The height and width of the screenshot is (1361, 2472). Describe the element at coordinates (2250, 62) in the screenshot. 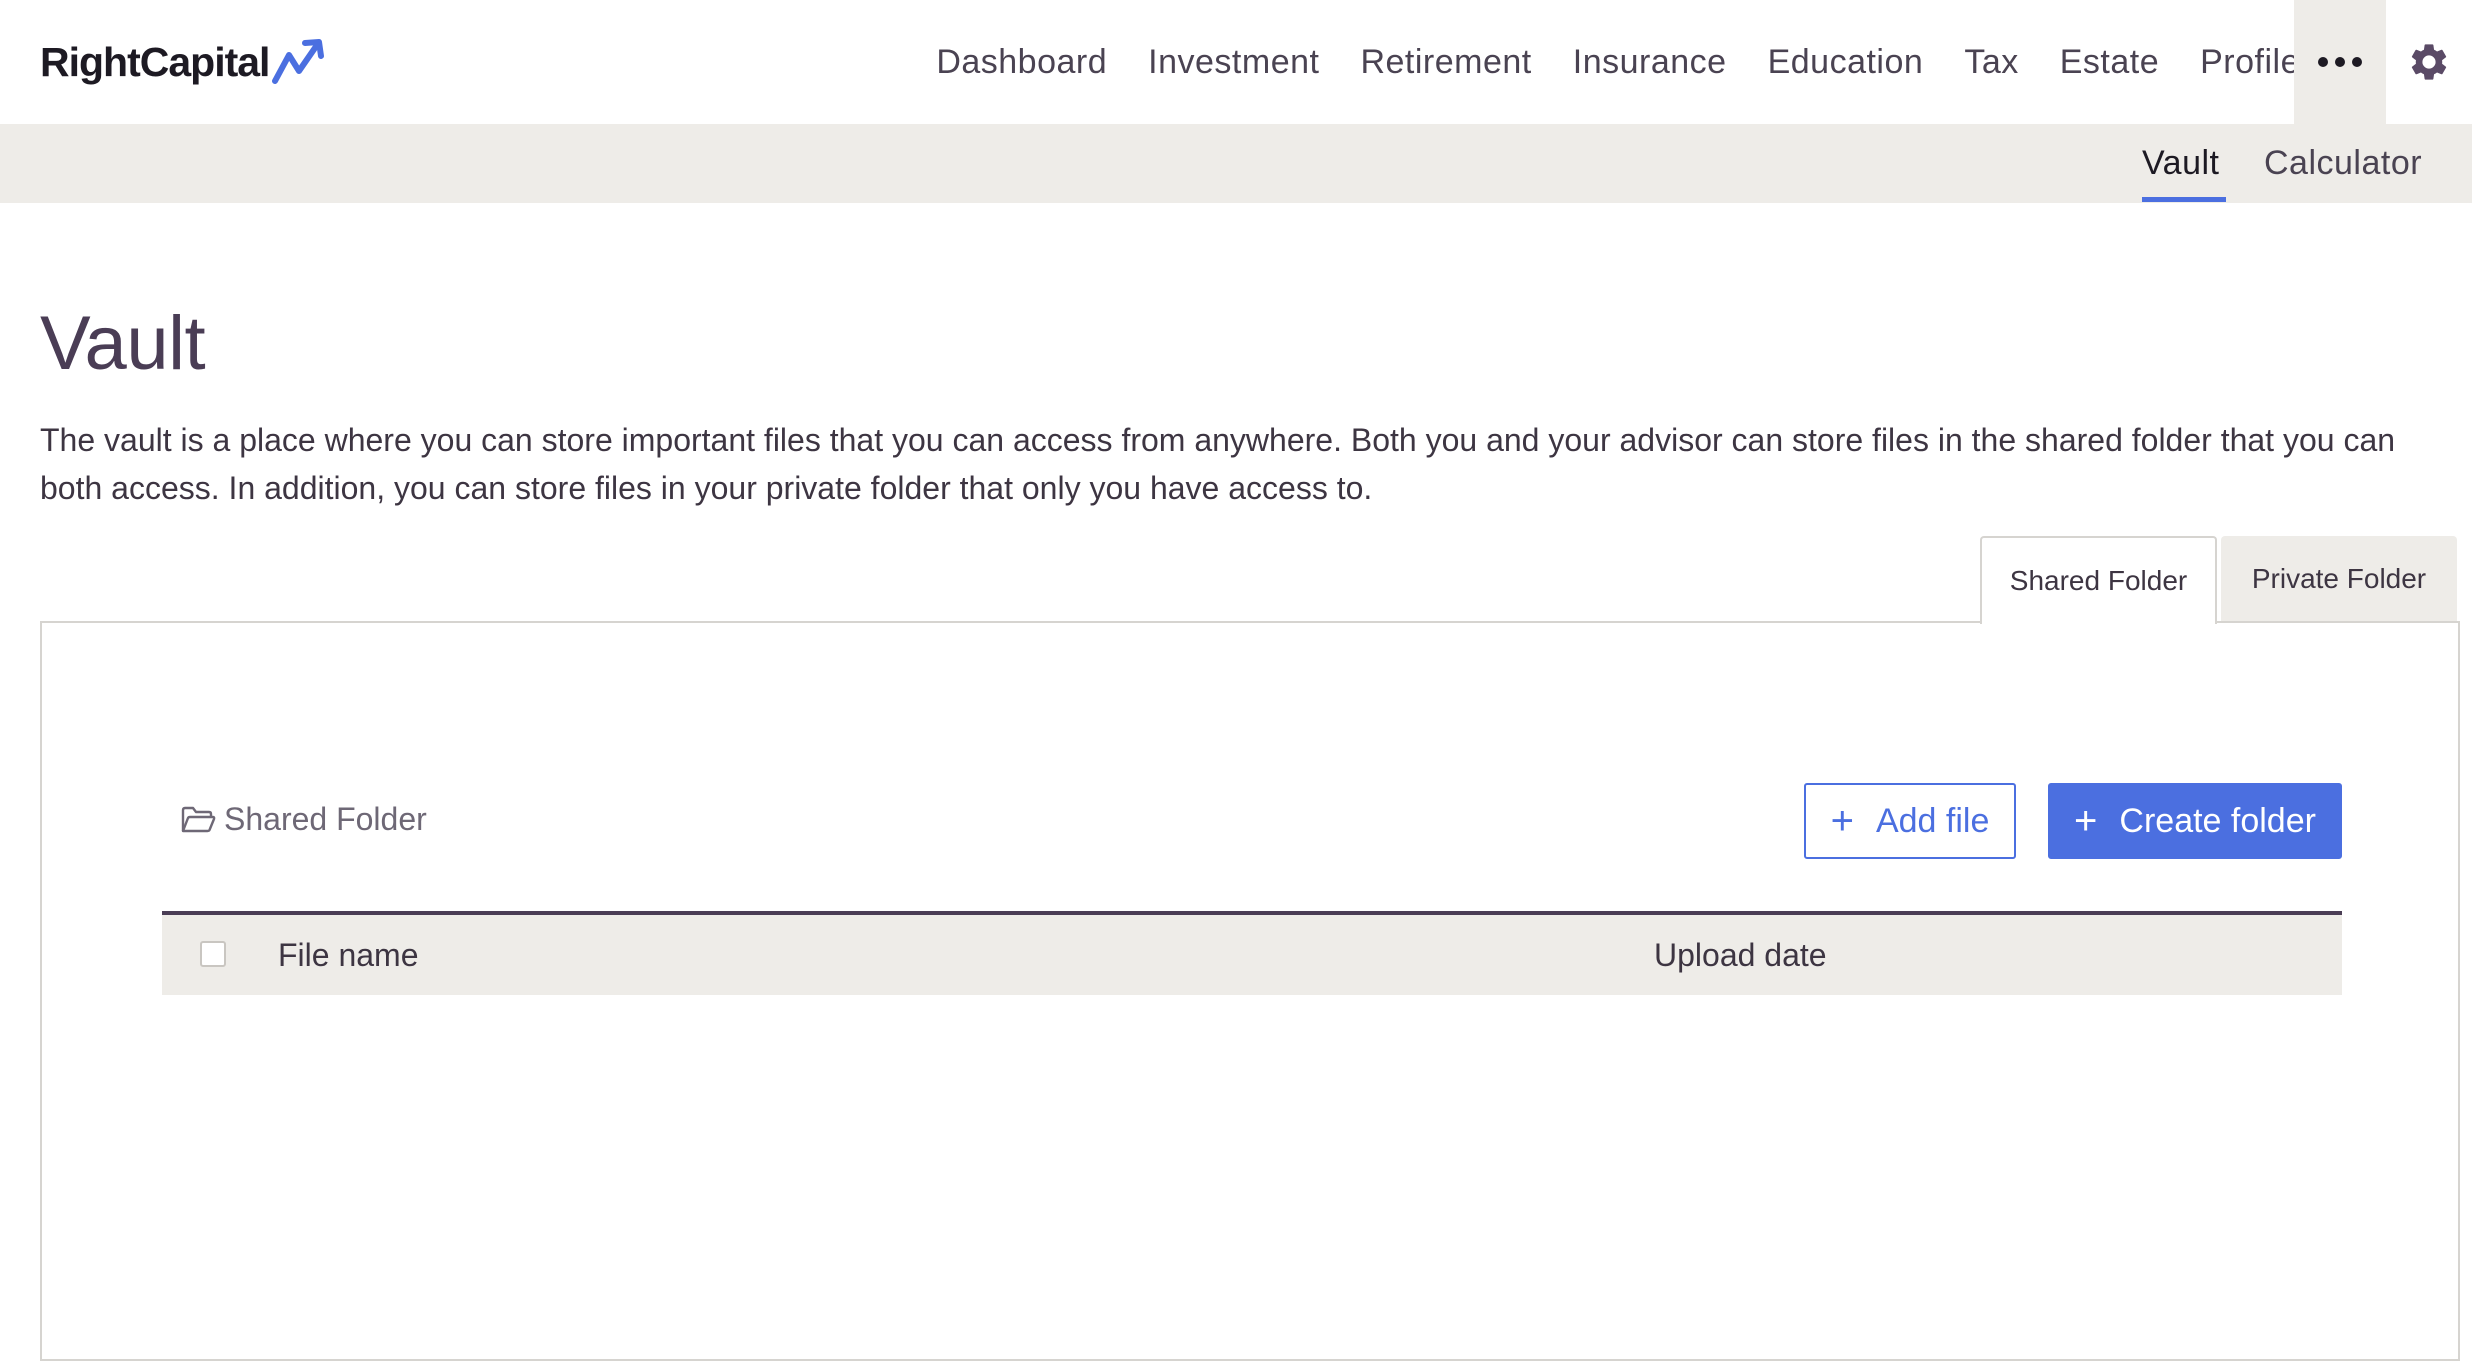

I see `nav-profile: Profile` at that location.